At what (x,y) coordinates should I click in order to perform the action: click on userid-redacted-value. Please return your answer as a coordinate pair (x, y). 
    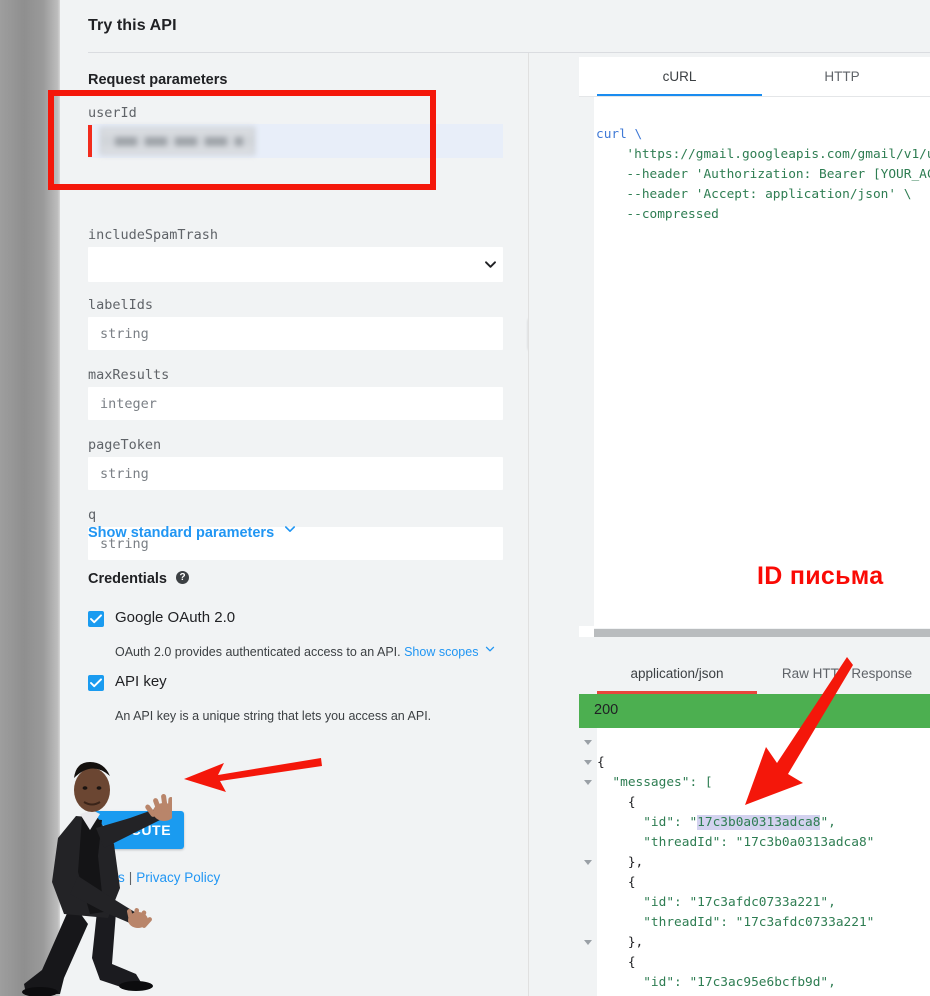
    Looking at the image, I should click on (177, 141).